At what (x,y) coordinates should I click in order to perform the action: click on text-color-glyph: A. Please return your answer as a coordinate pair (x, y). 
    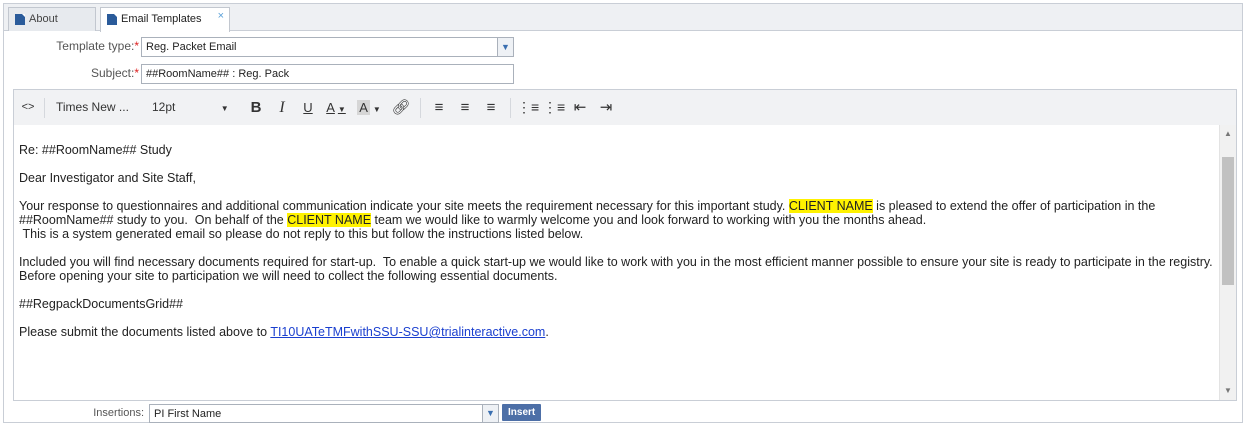
    Looking at the image, I should click on (330, 107).